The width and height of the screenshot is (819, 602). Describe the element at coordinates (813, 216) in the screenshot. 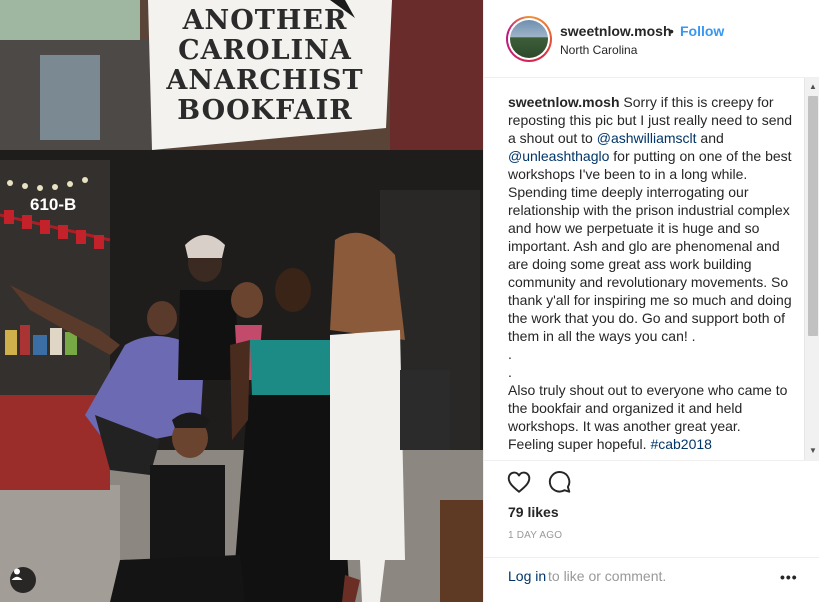

I see `scroll-thumb` at that location.